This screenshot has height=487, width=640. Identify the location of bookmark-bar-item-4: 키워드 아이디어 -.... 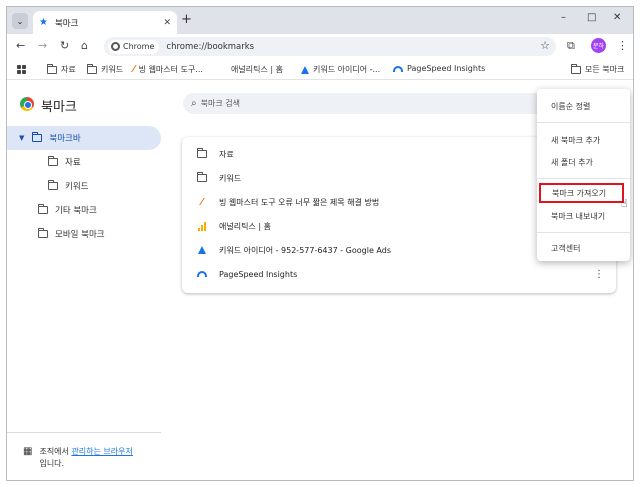
(340, 69).